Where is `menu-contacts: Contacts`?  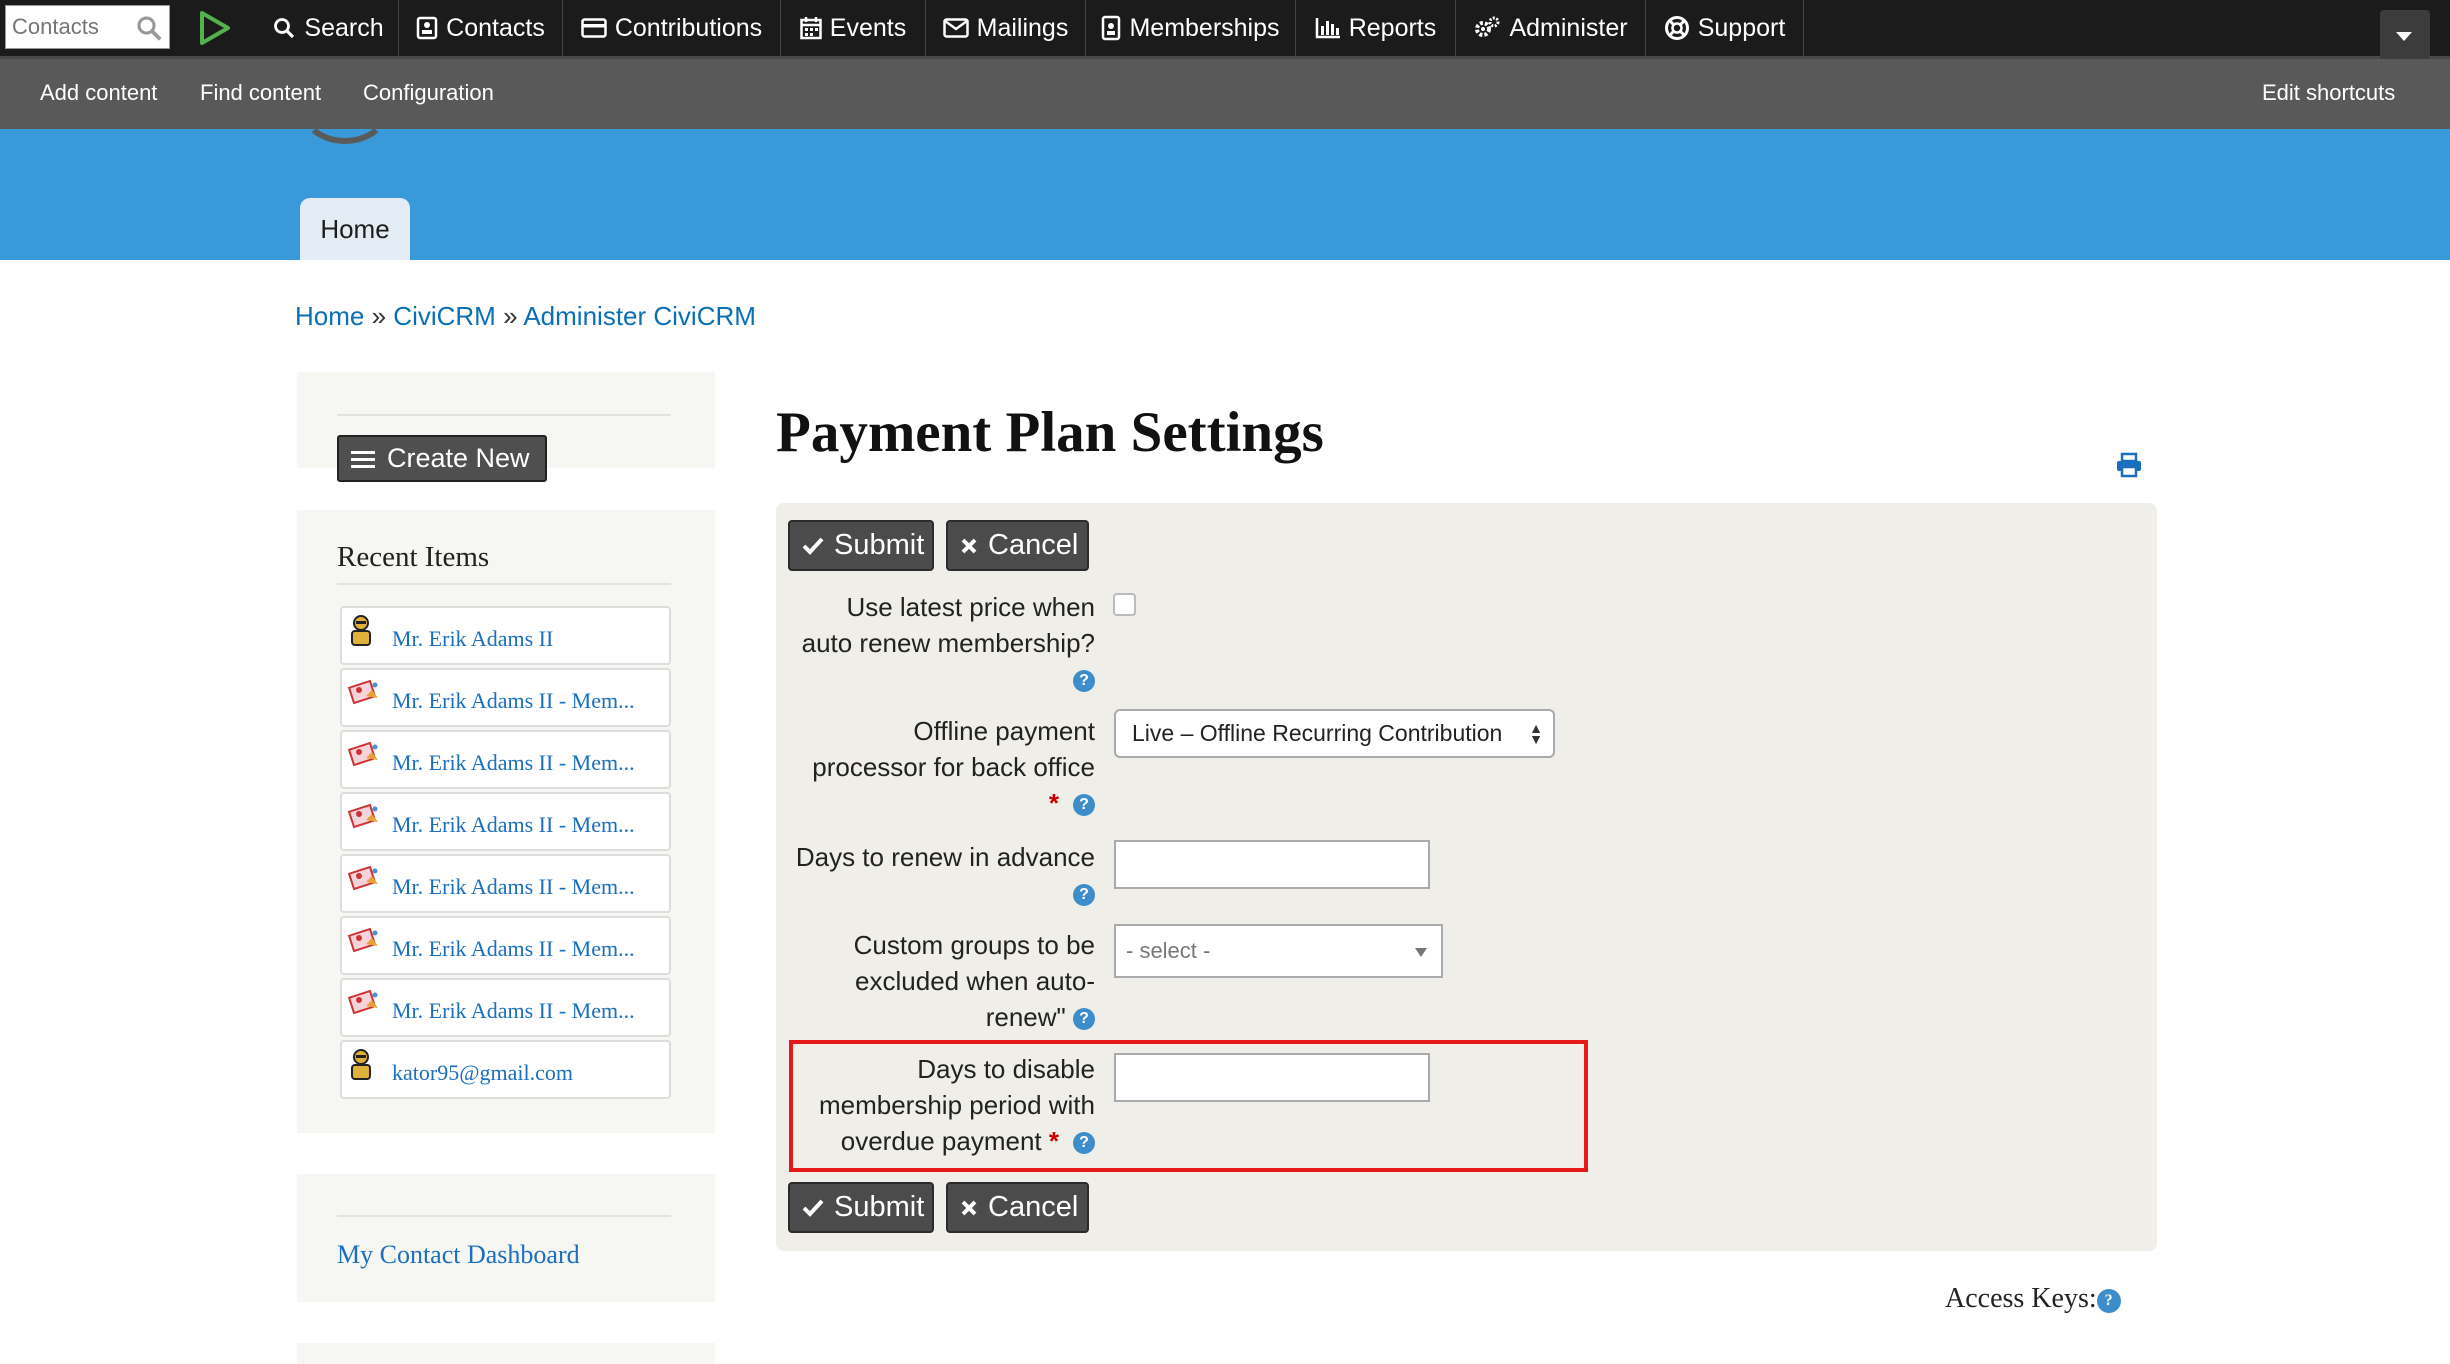
menu-contacts: Contacts is located at coordinates (481, 28).